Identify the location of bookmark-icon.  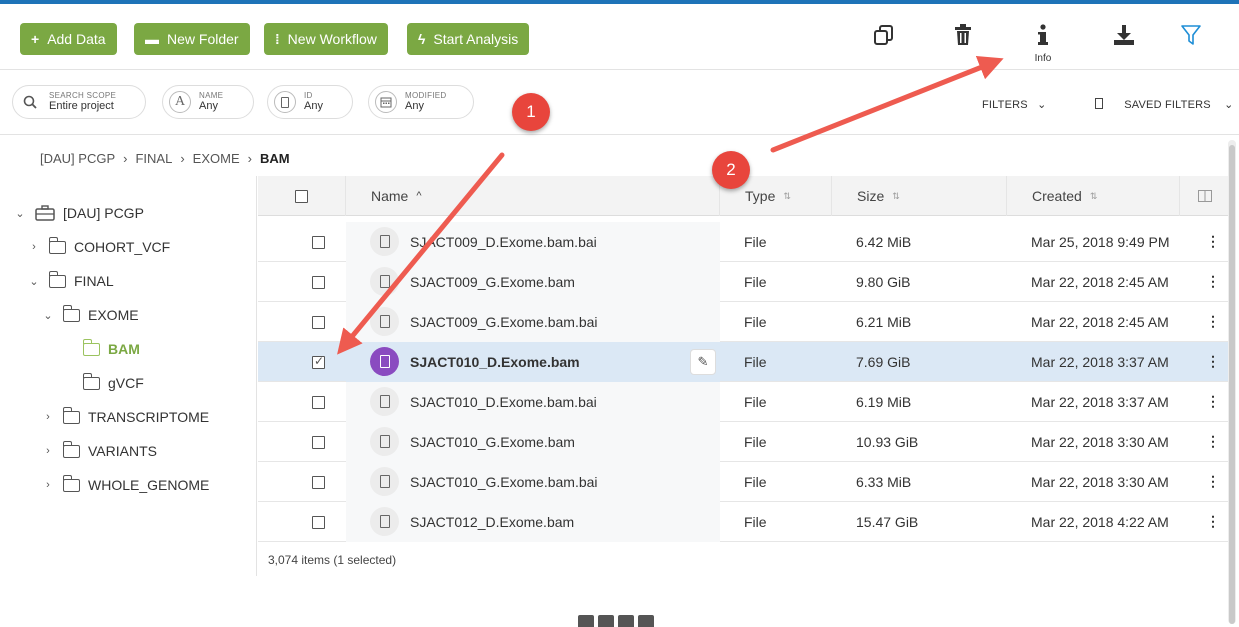
(1099, 103).